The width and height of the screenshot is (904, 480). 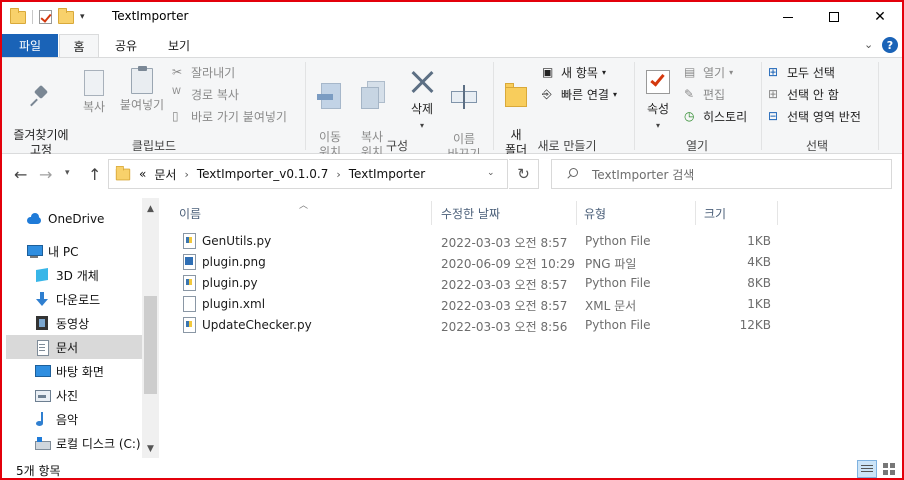 I want to click on refresh-button: ↻, so click(x=524, y=174).